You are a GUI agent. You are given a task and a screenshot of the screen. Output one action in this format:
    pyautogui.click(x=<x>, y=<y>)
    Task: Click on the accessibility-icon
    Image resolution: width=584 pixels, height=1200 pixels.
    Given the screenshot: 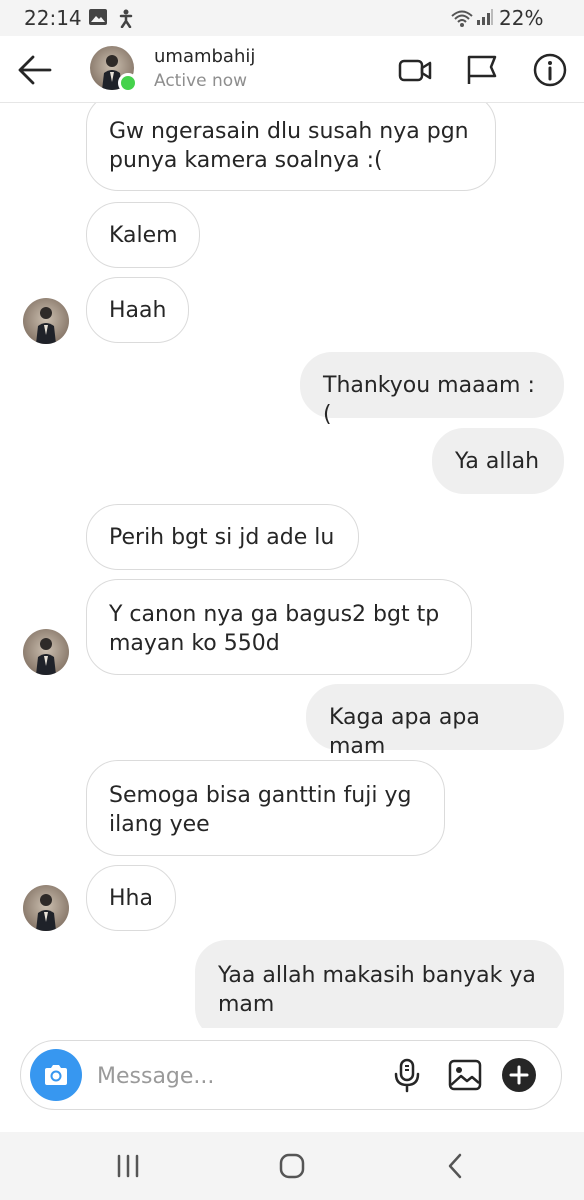 What is the action you would take?
    pyautogui.click(x=126, y=18)
    